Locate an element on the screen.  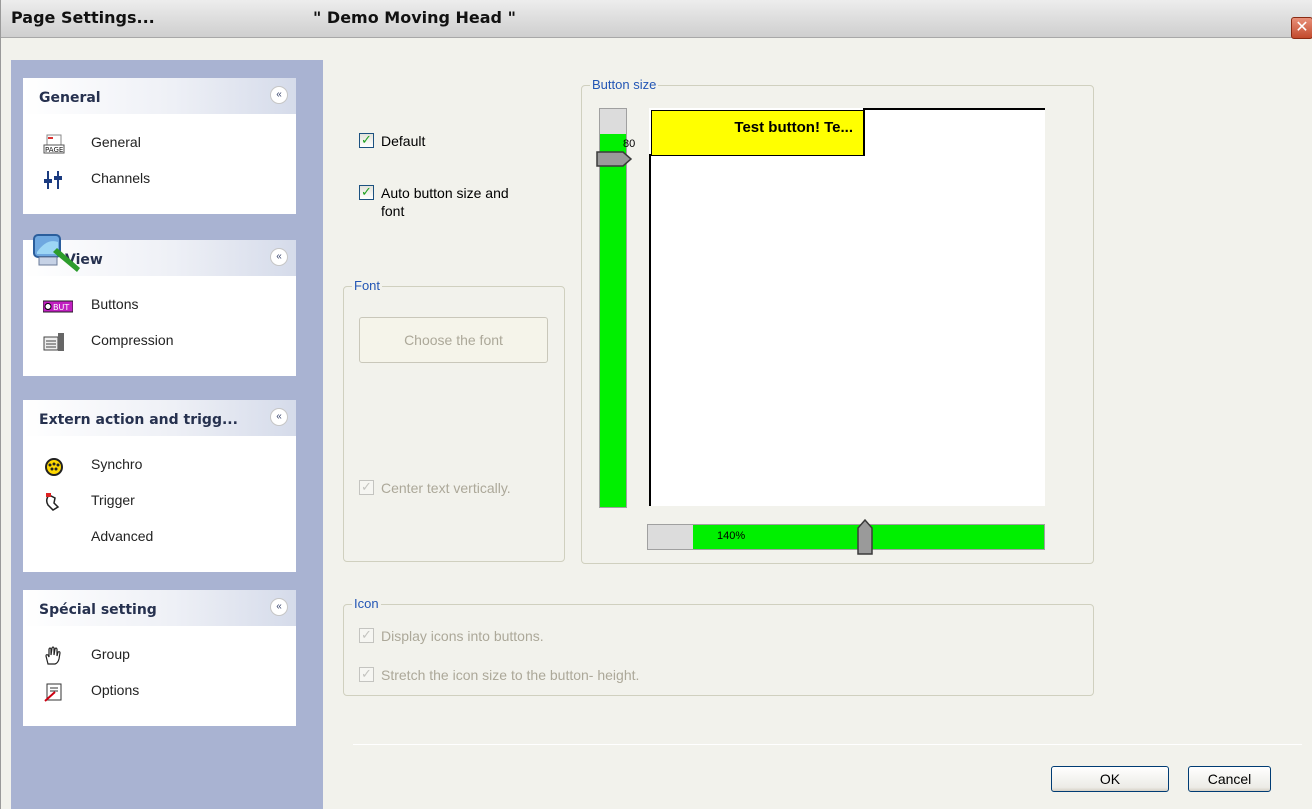
document-name: " Demo Moving Head " is located at coordinates (414, 17).